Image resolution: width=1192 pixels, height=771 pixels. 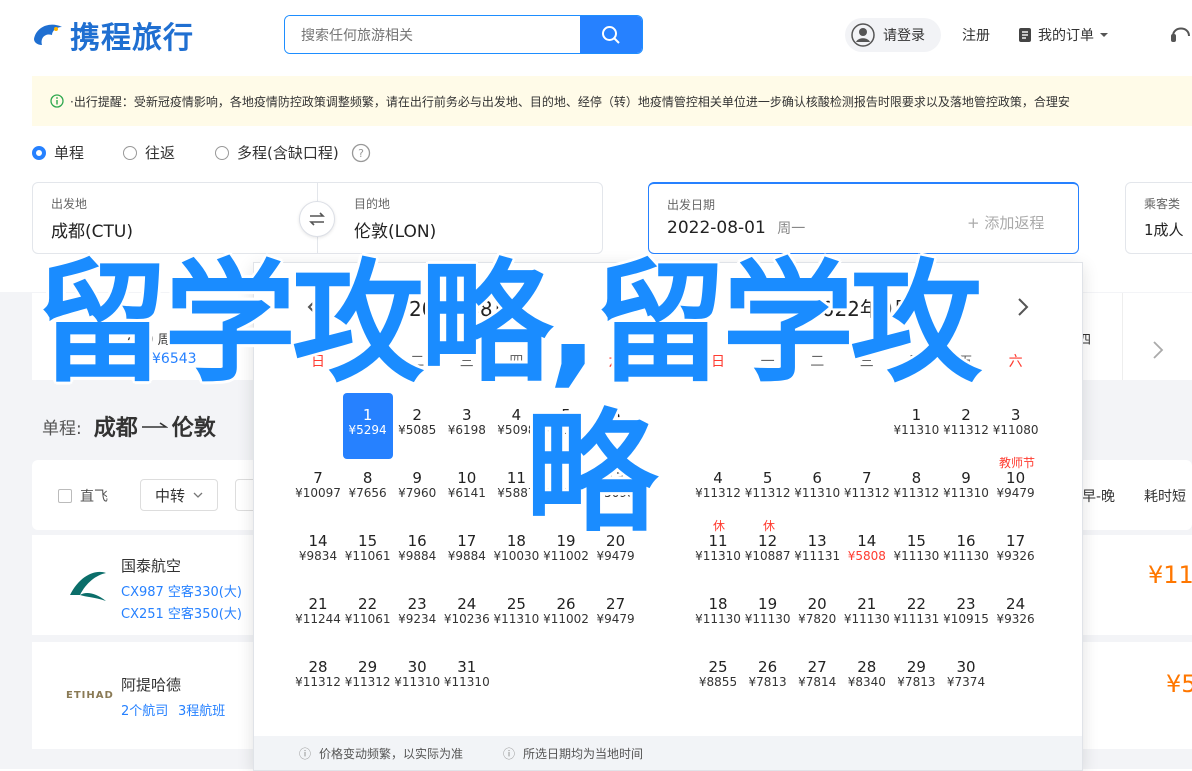 I want to click on calendar-day: 17 ¥9884, so click(x=467, y=548).